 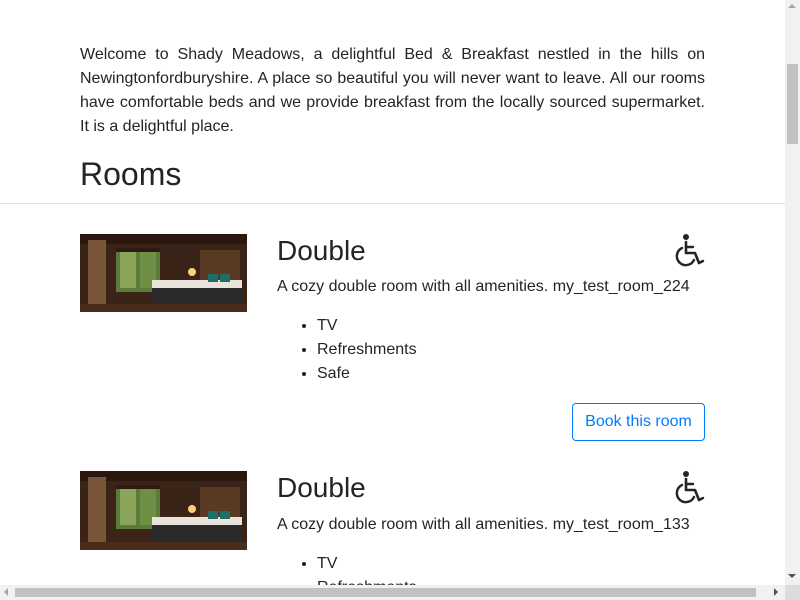 What do you see at coordinates (367, 374) in the screenshot?
I see `feature-item: Safe` at bounding box center [367, 374].